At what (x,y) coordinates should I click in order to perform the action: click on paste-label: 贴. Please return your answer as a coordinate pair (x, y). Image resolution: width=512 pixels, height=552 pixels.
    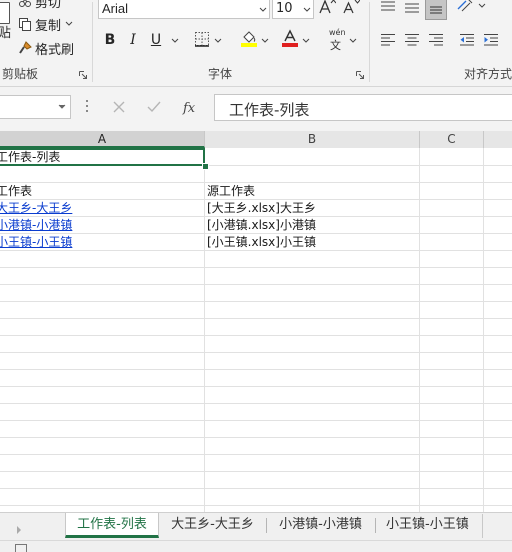
    Looking at the image, I should click on (6, 33).